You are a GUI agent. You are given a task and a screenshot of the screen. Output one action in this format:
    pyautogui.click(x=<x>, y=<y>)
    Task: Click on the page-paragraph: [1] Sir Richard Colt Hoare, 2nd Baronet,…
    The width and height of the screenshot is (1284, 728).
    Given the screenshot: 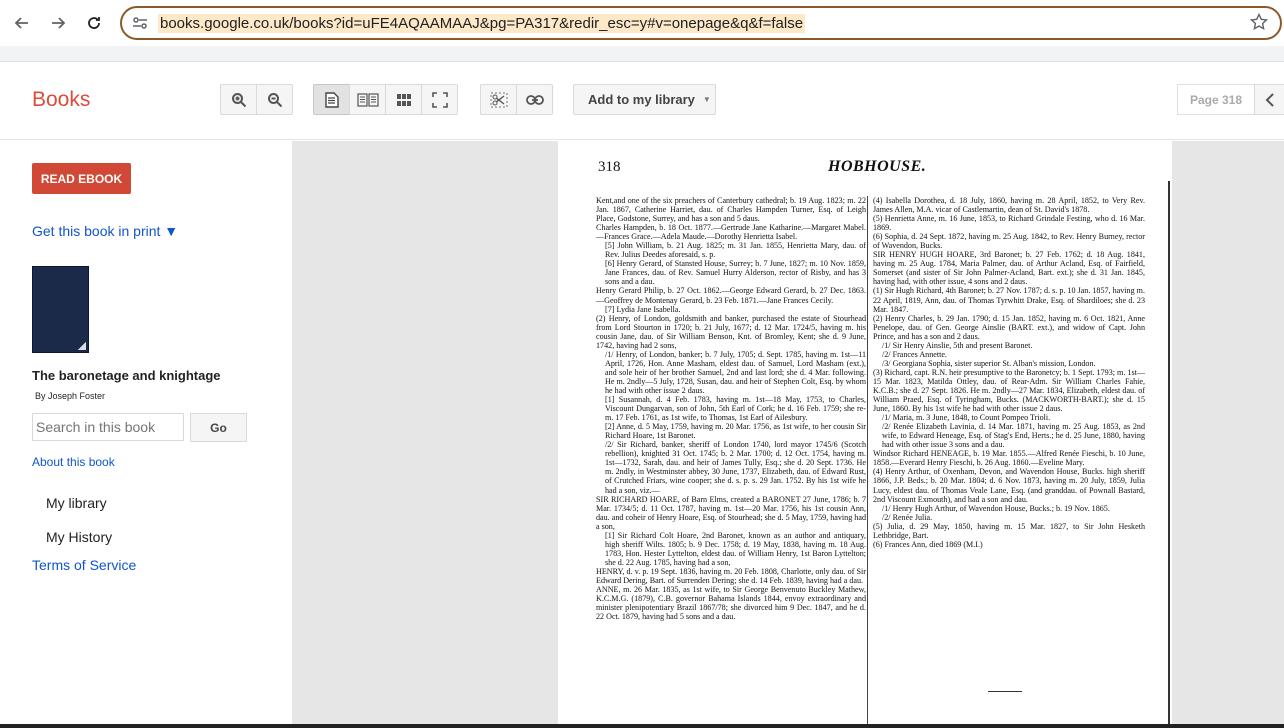 What is the action you would take?
    pyautogui.click(x=735, y=548)
    